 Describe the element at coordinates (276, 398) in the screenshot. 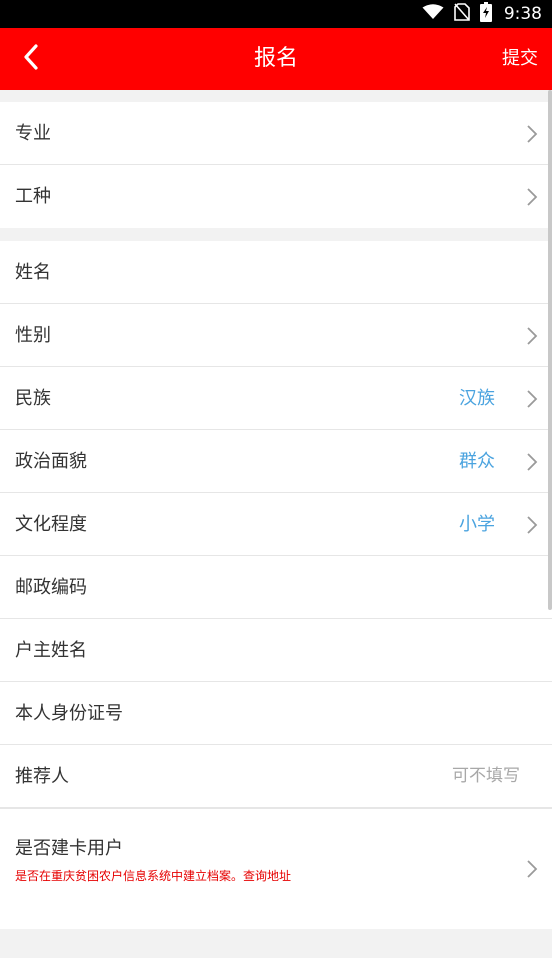

I see `row-ethnicity: 民族 汉族` at that location.